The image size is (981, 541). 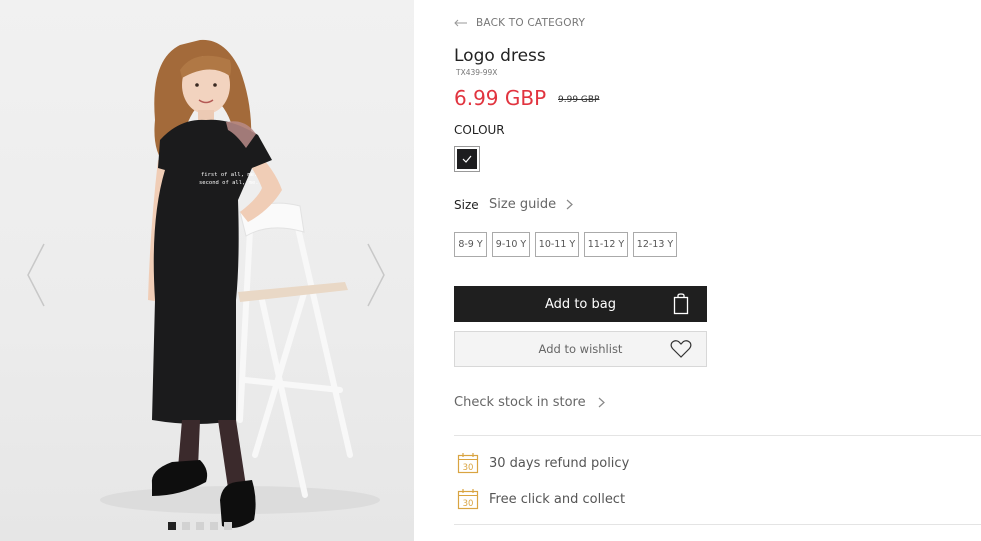 I want to click on product-title: Logo dress, so click(x=500, y=56).